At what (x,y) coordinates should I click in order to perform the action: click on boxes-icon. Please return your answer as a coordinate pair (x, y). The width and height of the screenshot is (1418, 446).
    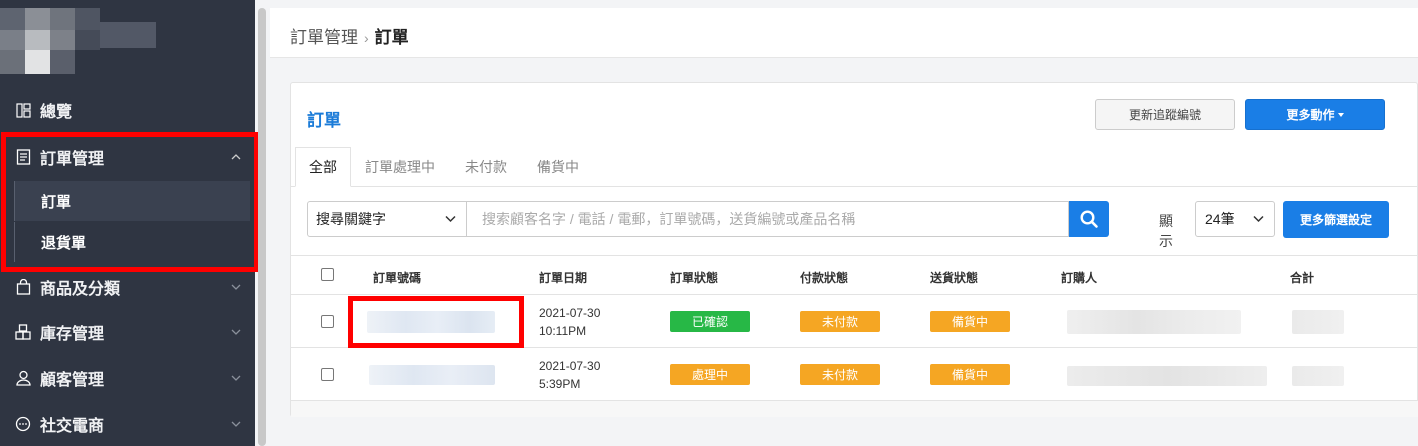
    Looking at the image, I should click on (23, 332).